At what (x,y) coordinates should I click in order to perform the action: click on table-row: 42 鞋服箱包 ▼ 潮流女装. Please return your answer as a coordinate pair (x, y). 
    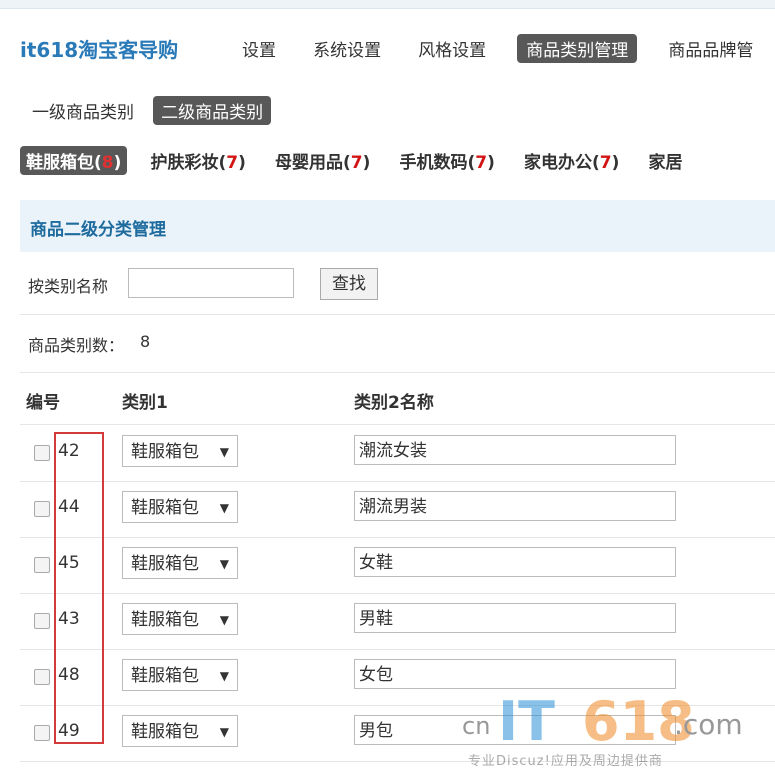
    Looking at the image, I should click on (397, 453).